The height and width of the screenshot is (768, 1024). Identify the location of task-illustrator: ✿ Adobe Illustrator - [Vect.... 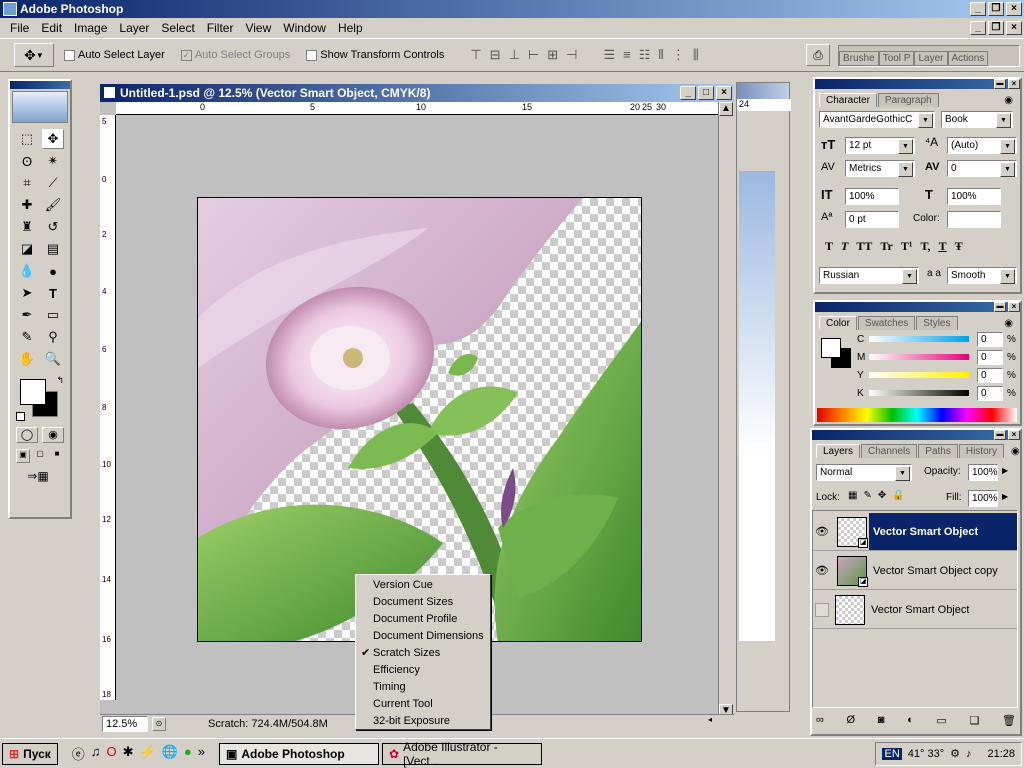
(462, 754).